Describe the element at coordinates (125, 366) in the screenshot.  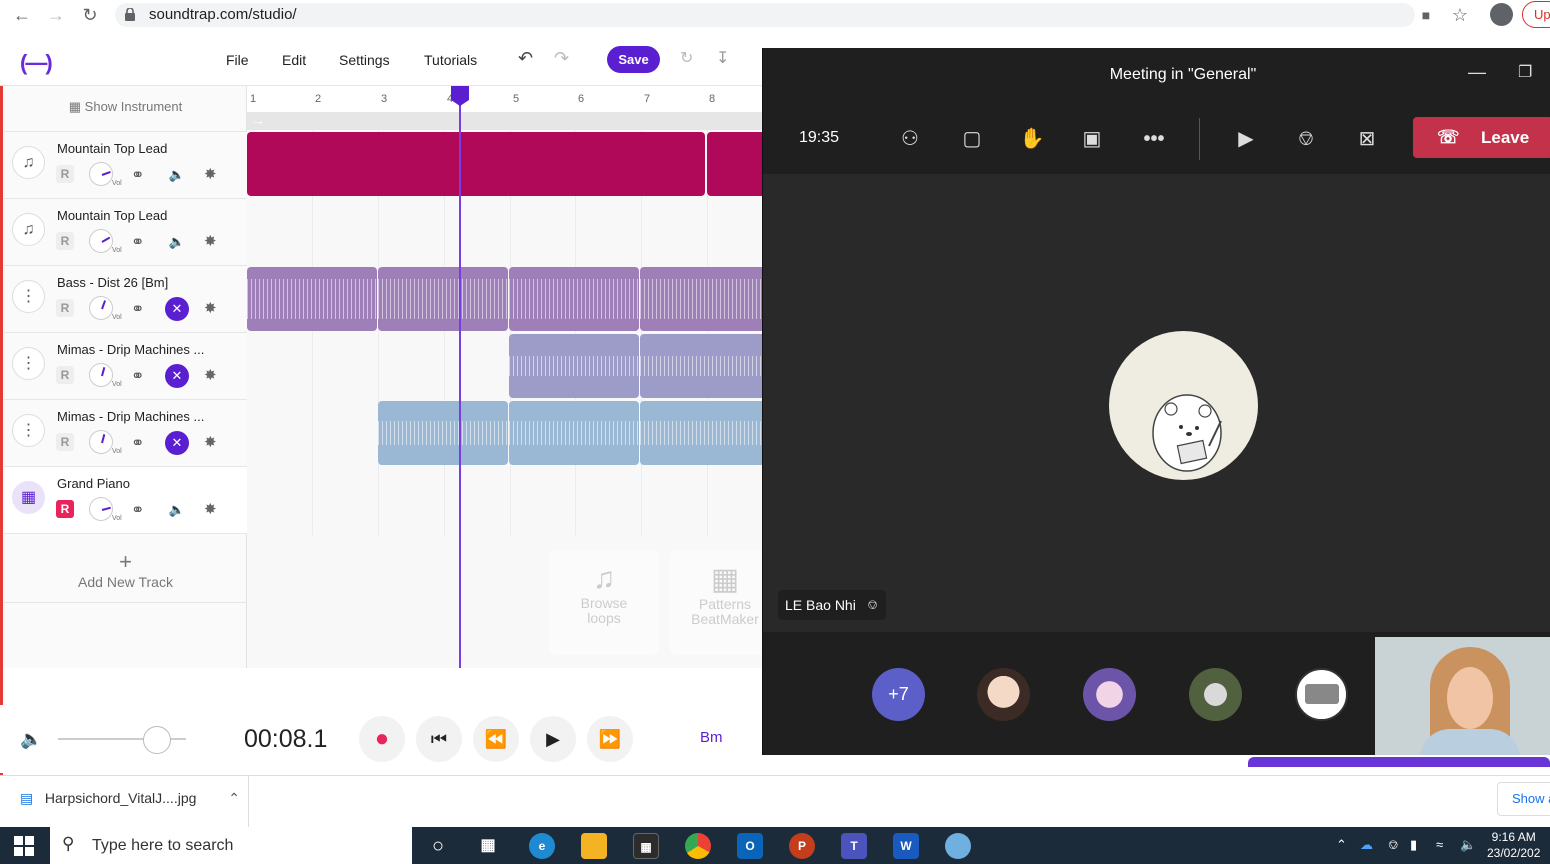
I see `track-row: ⋮ Mimas - Drip Machines ... R Vol ⚭ ✕ ✸` at that location.